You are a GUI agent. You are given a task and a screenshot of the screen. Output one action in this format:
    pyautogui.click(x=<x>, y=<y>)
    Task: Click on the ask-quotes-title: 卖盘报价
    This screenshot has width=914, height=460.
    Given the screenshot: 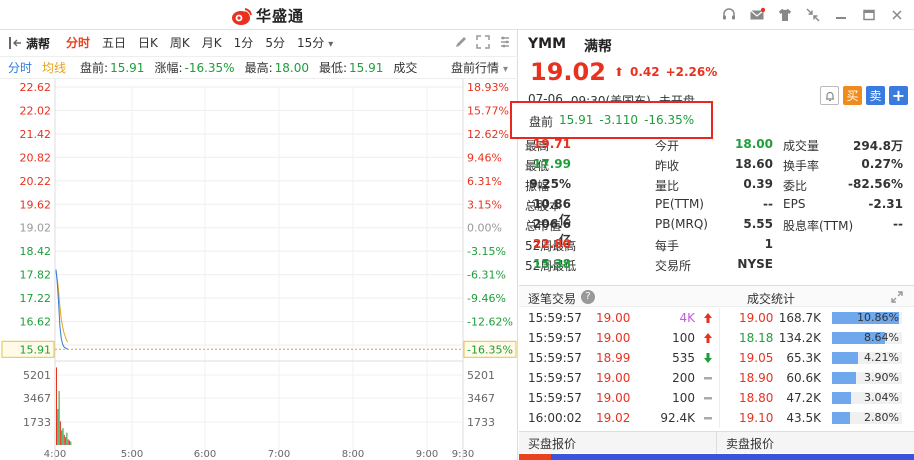 What is the action you would take?
    pyautogui.click(x=750, y=443)
    